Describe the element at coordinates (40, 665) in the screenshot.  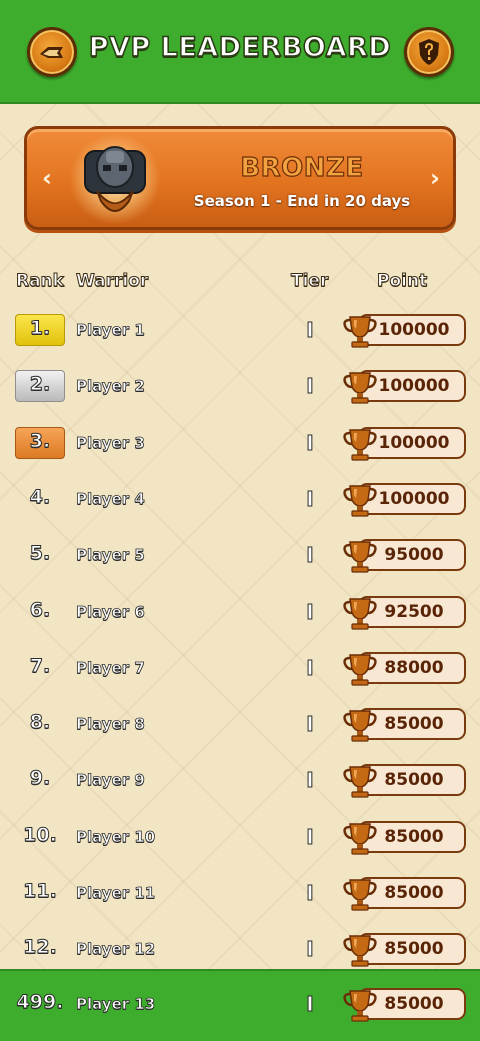
I see `rank-number: 7.` at that location.